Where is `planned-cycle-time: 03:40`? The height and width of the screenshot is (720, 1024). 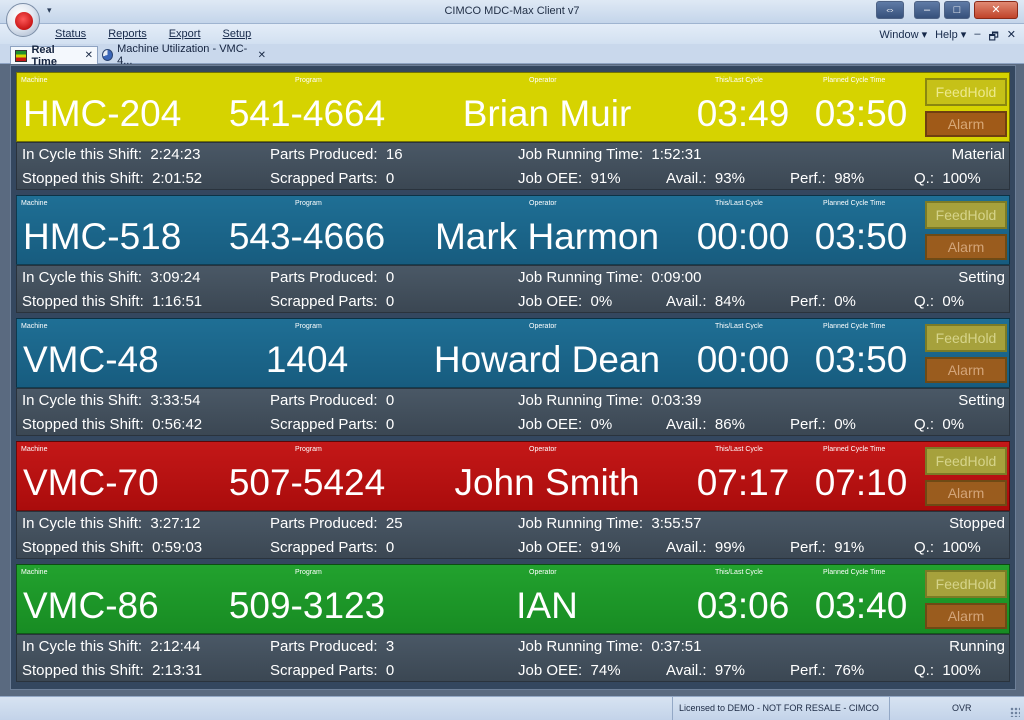
planned-cycle-time: 03:40 is located at coordinates (861, 605).